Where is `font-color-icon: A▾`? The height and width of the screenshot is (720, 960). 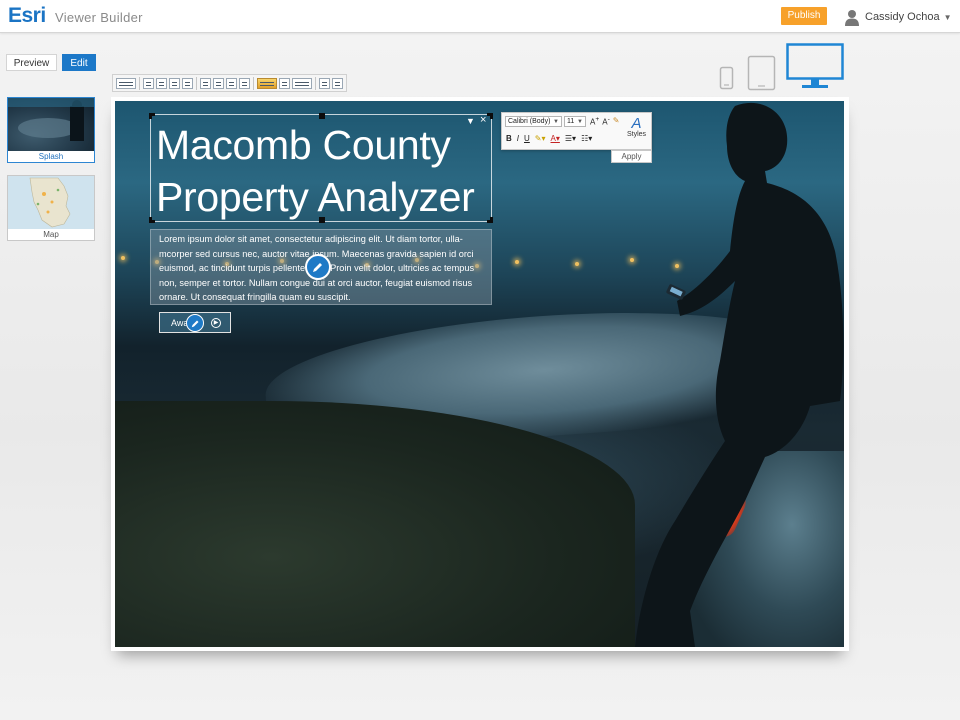 font-color-icon: A▾ is located at coordinates (555, 138).